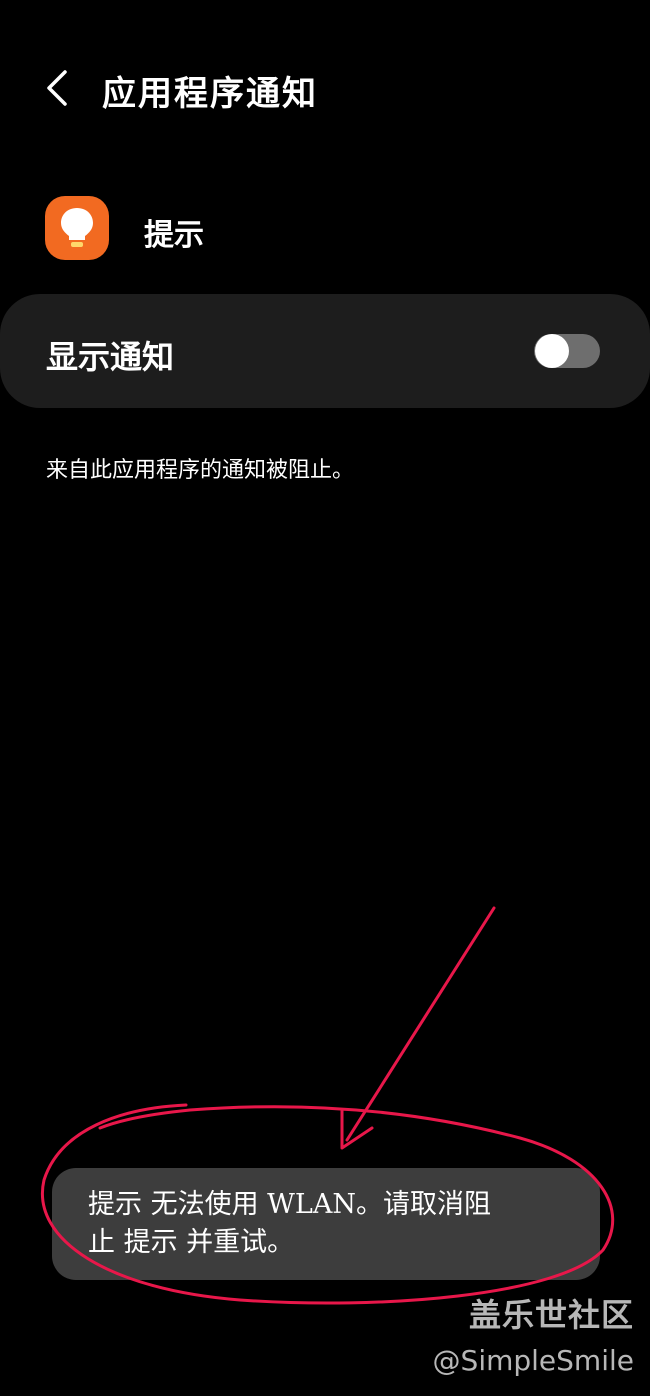 The width and height of the screenshot is (650, 1396). What do you see at coordinates (325, 230) in the screenshot?
I see `app-info-row: 提示` at bounding box center [325, 230].